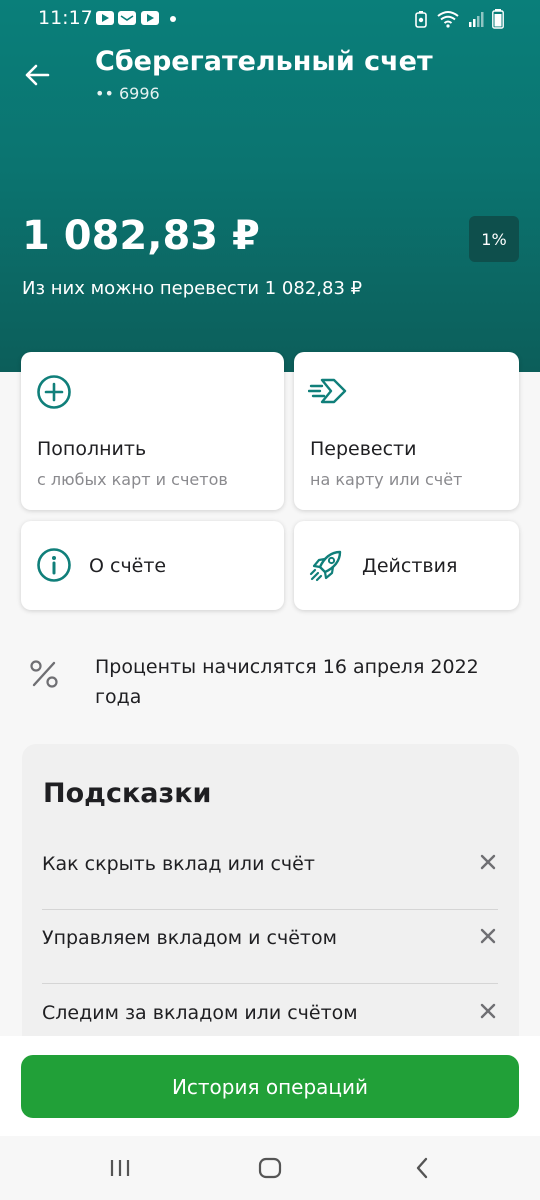  I want to click on top-up-card: Пополнить с любых карт и счетов, so click(152, 431).